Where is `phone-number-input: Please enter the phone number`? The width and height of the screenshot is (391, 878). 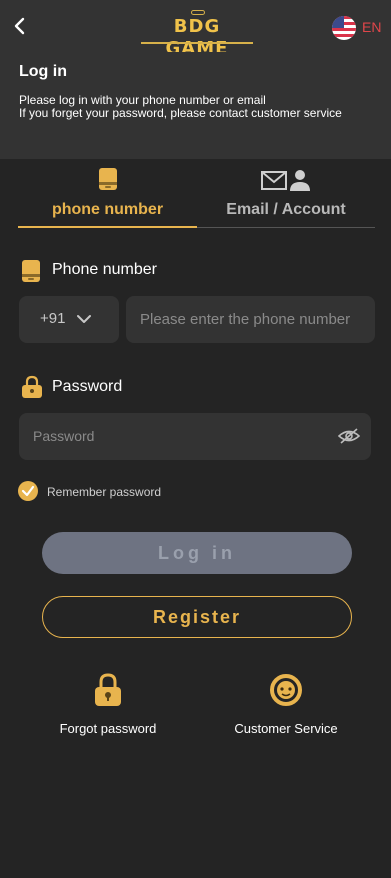 phone-number-input: Please enter the phone number is located at coordinates (250, 319).